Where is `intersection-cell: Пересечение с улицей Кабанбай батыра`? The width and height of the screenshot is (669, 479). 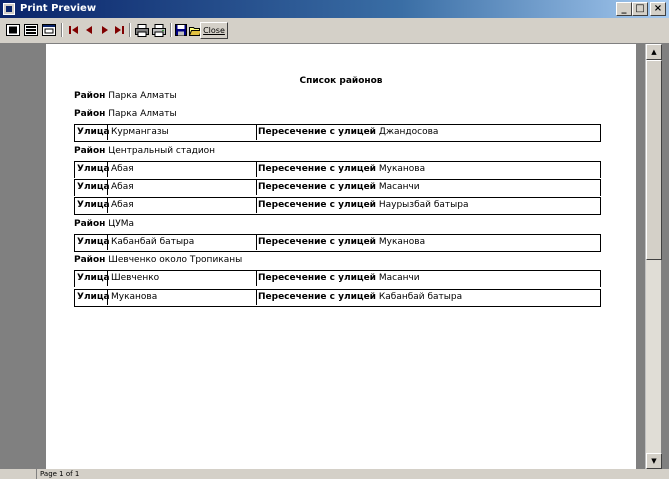 intersection-cell: Пересечение с улицей Кабанбай батыра is located at coordinates (359, 297).